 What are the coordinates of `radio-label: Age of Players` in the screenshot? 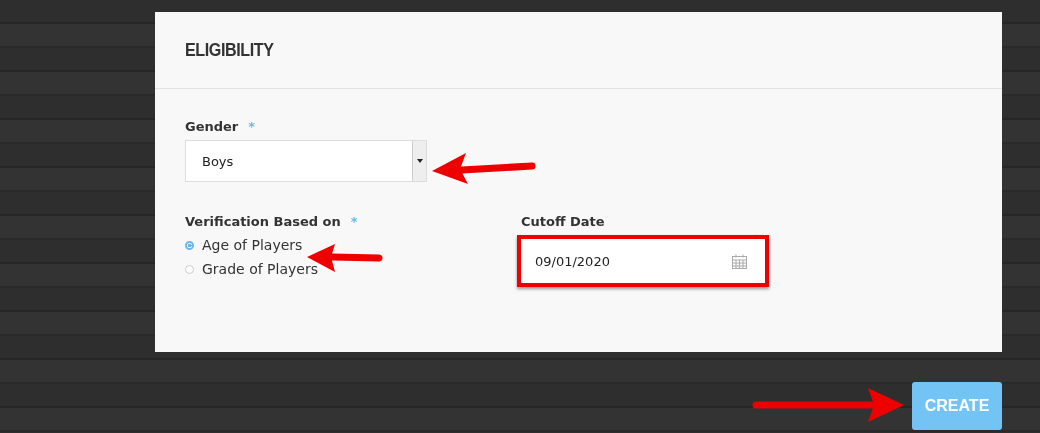 It's located at (252, 245).